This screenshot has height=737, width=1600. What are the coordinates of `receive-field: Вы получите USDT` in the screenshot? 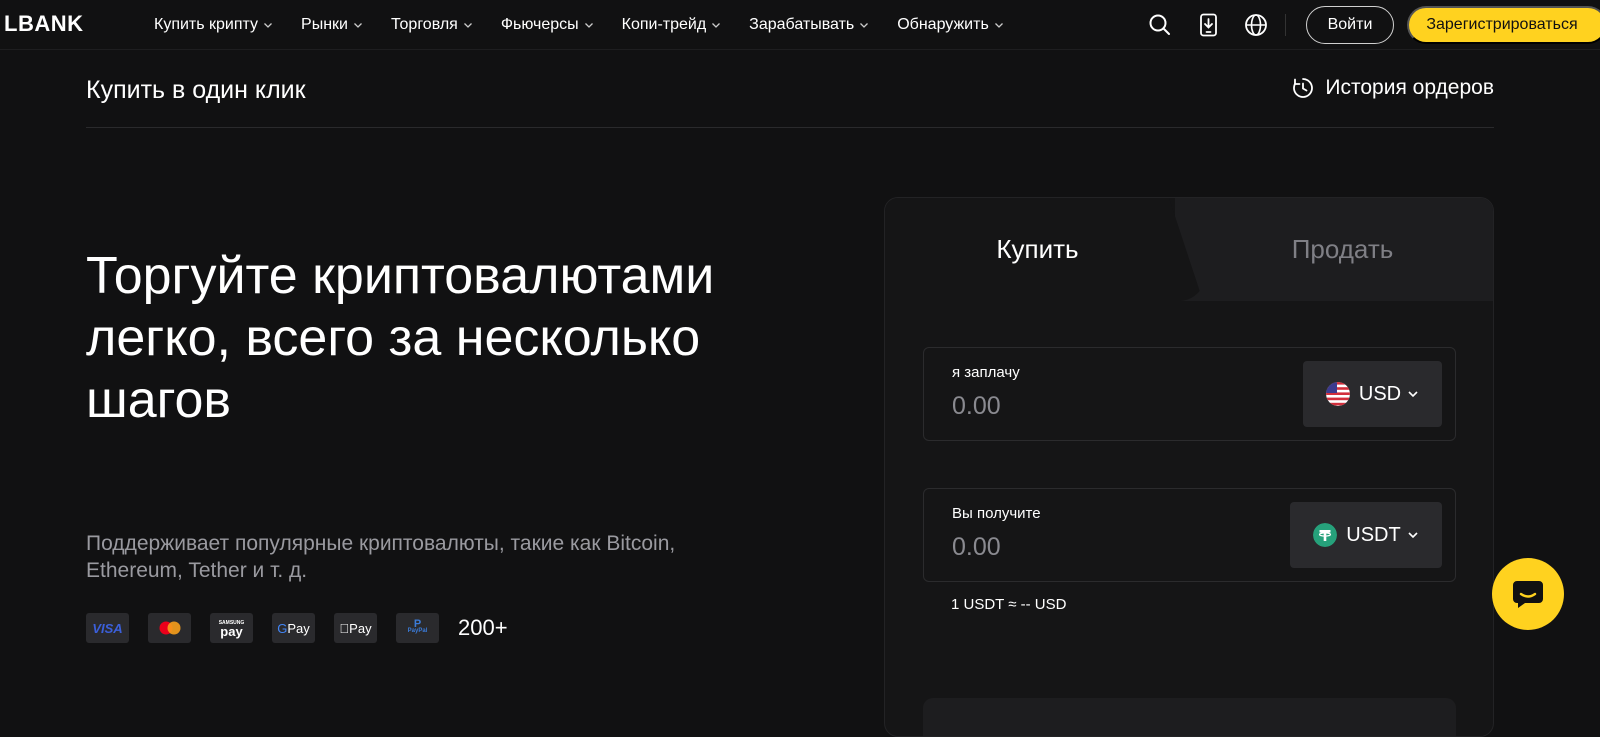 It's located at (1189, 535).